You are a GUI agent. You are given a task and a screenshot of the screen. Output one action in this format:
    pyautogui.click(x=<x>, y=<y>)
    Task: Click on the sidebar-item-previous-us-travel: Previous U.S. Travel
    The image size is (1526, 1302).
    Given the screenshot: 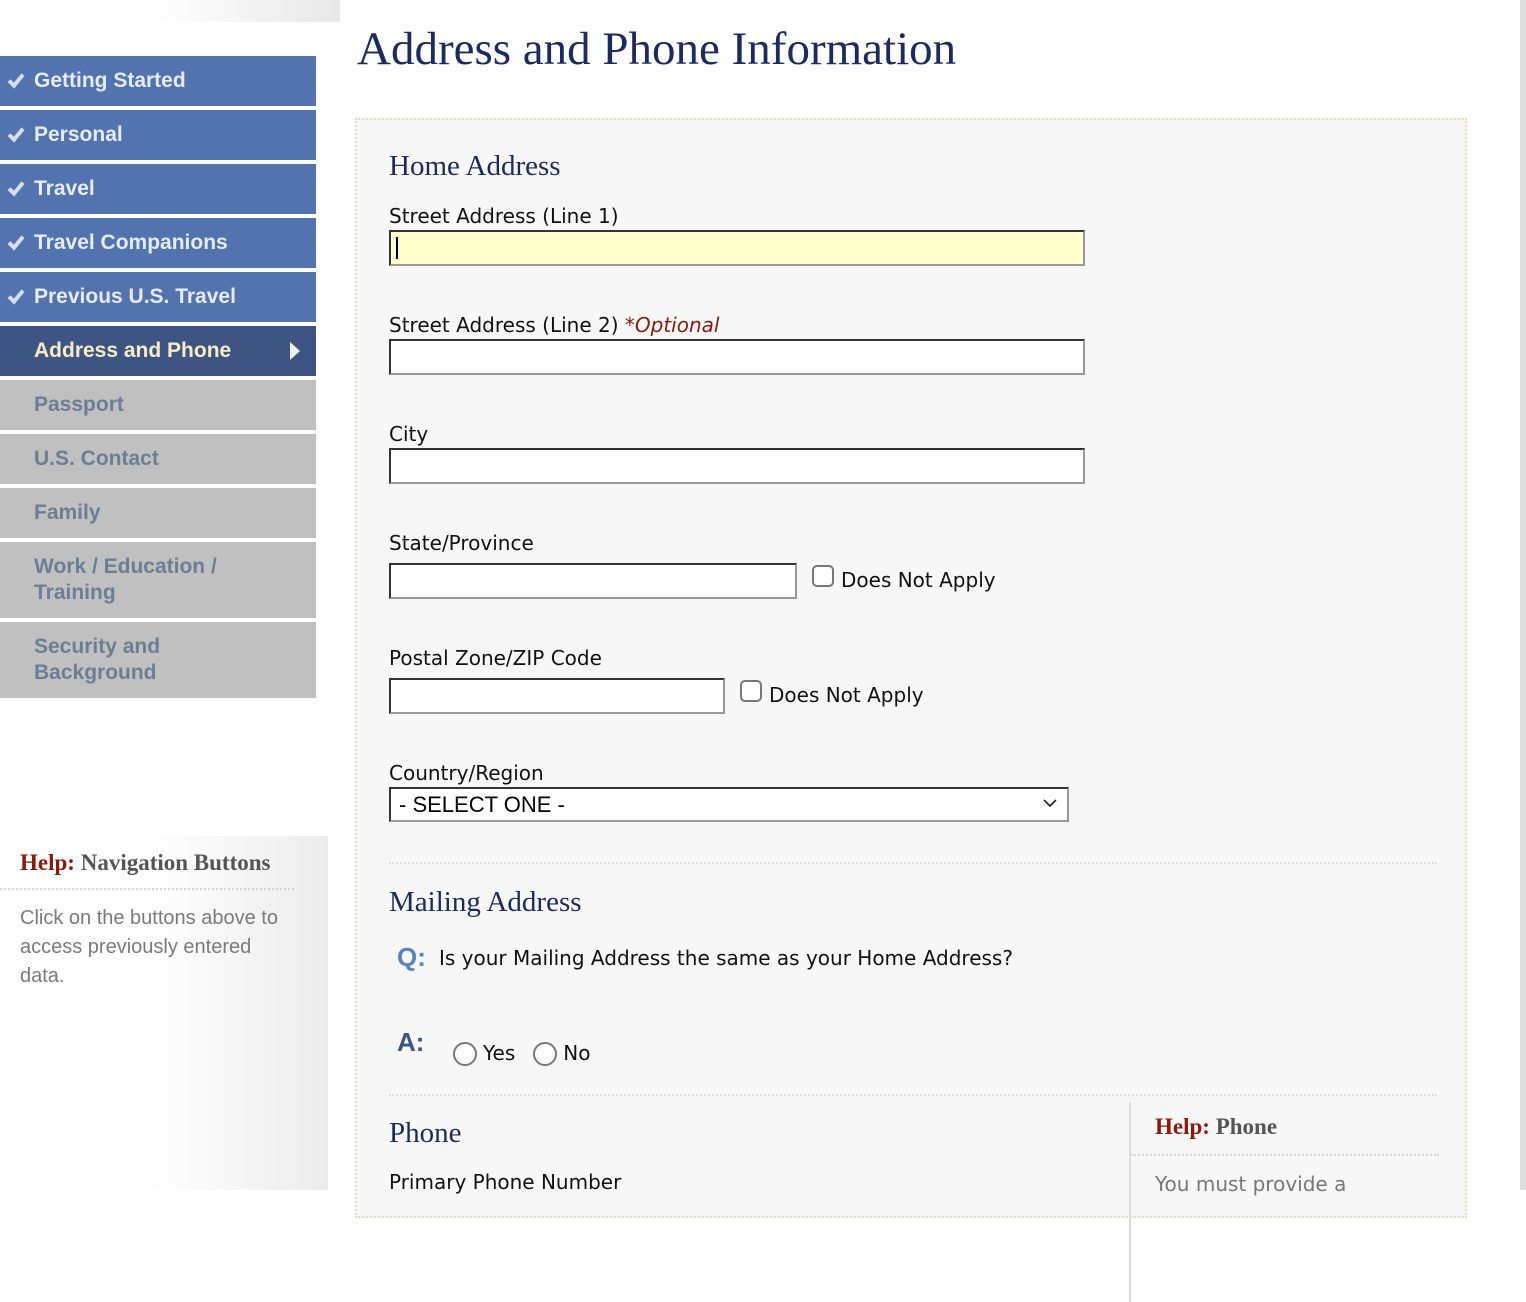 What is the action you would take?
    pyautogui.click(x=158, y=297)
    